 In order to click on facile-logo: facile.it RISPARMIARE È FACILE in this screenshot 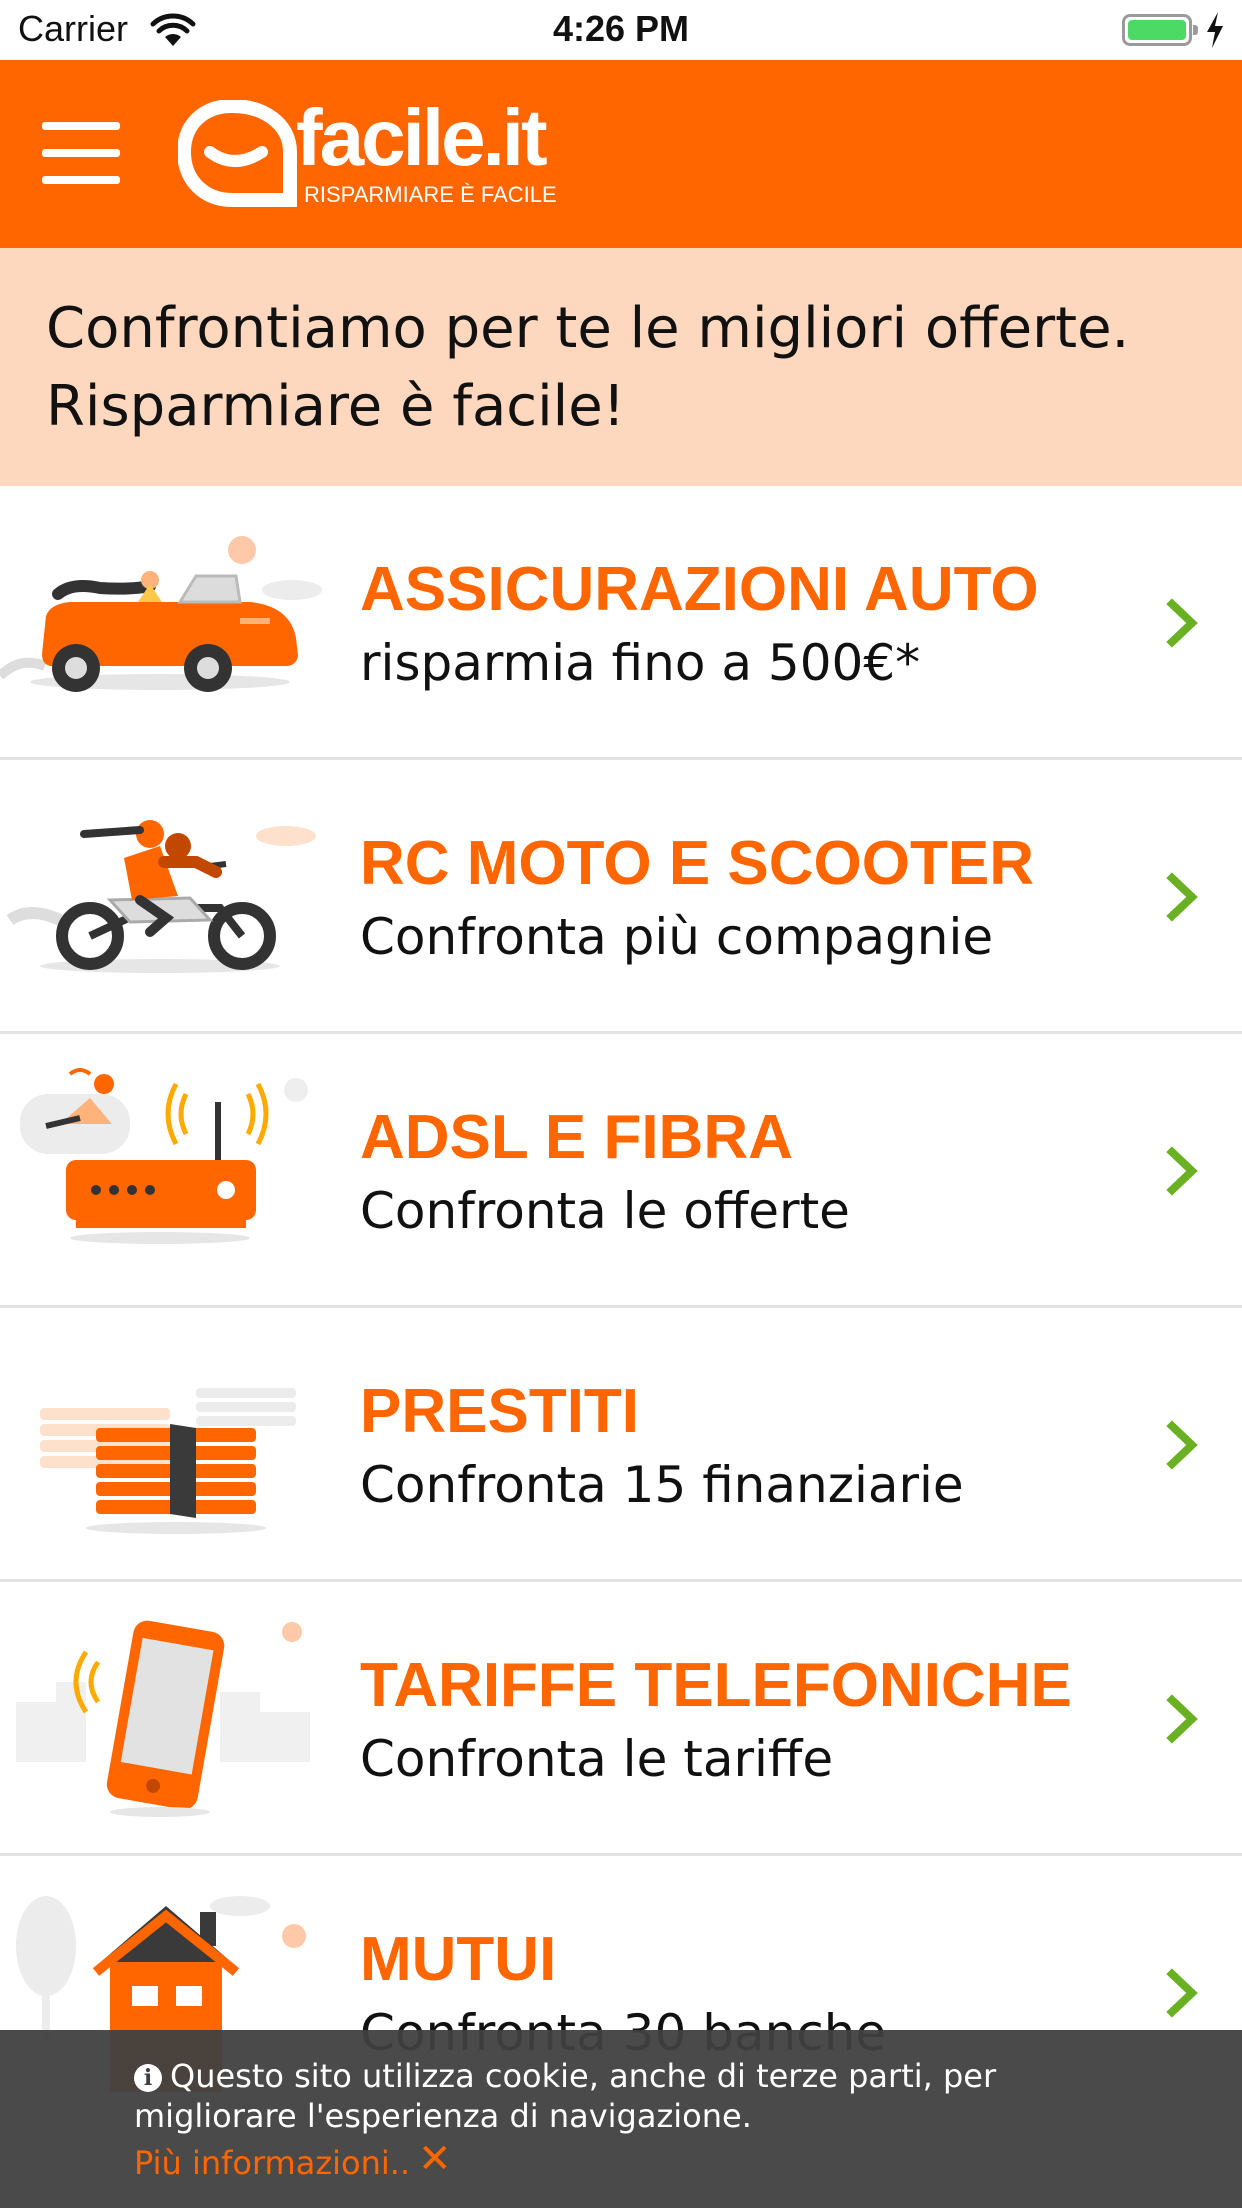, I will do `click(388, 156)`.